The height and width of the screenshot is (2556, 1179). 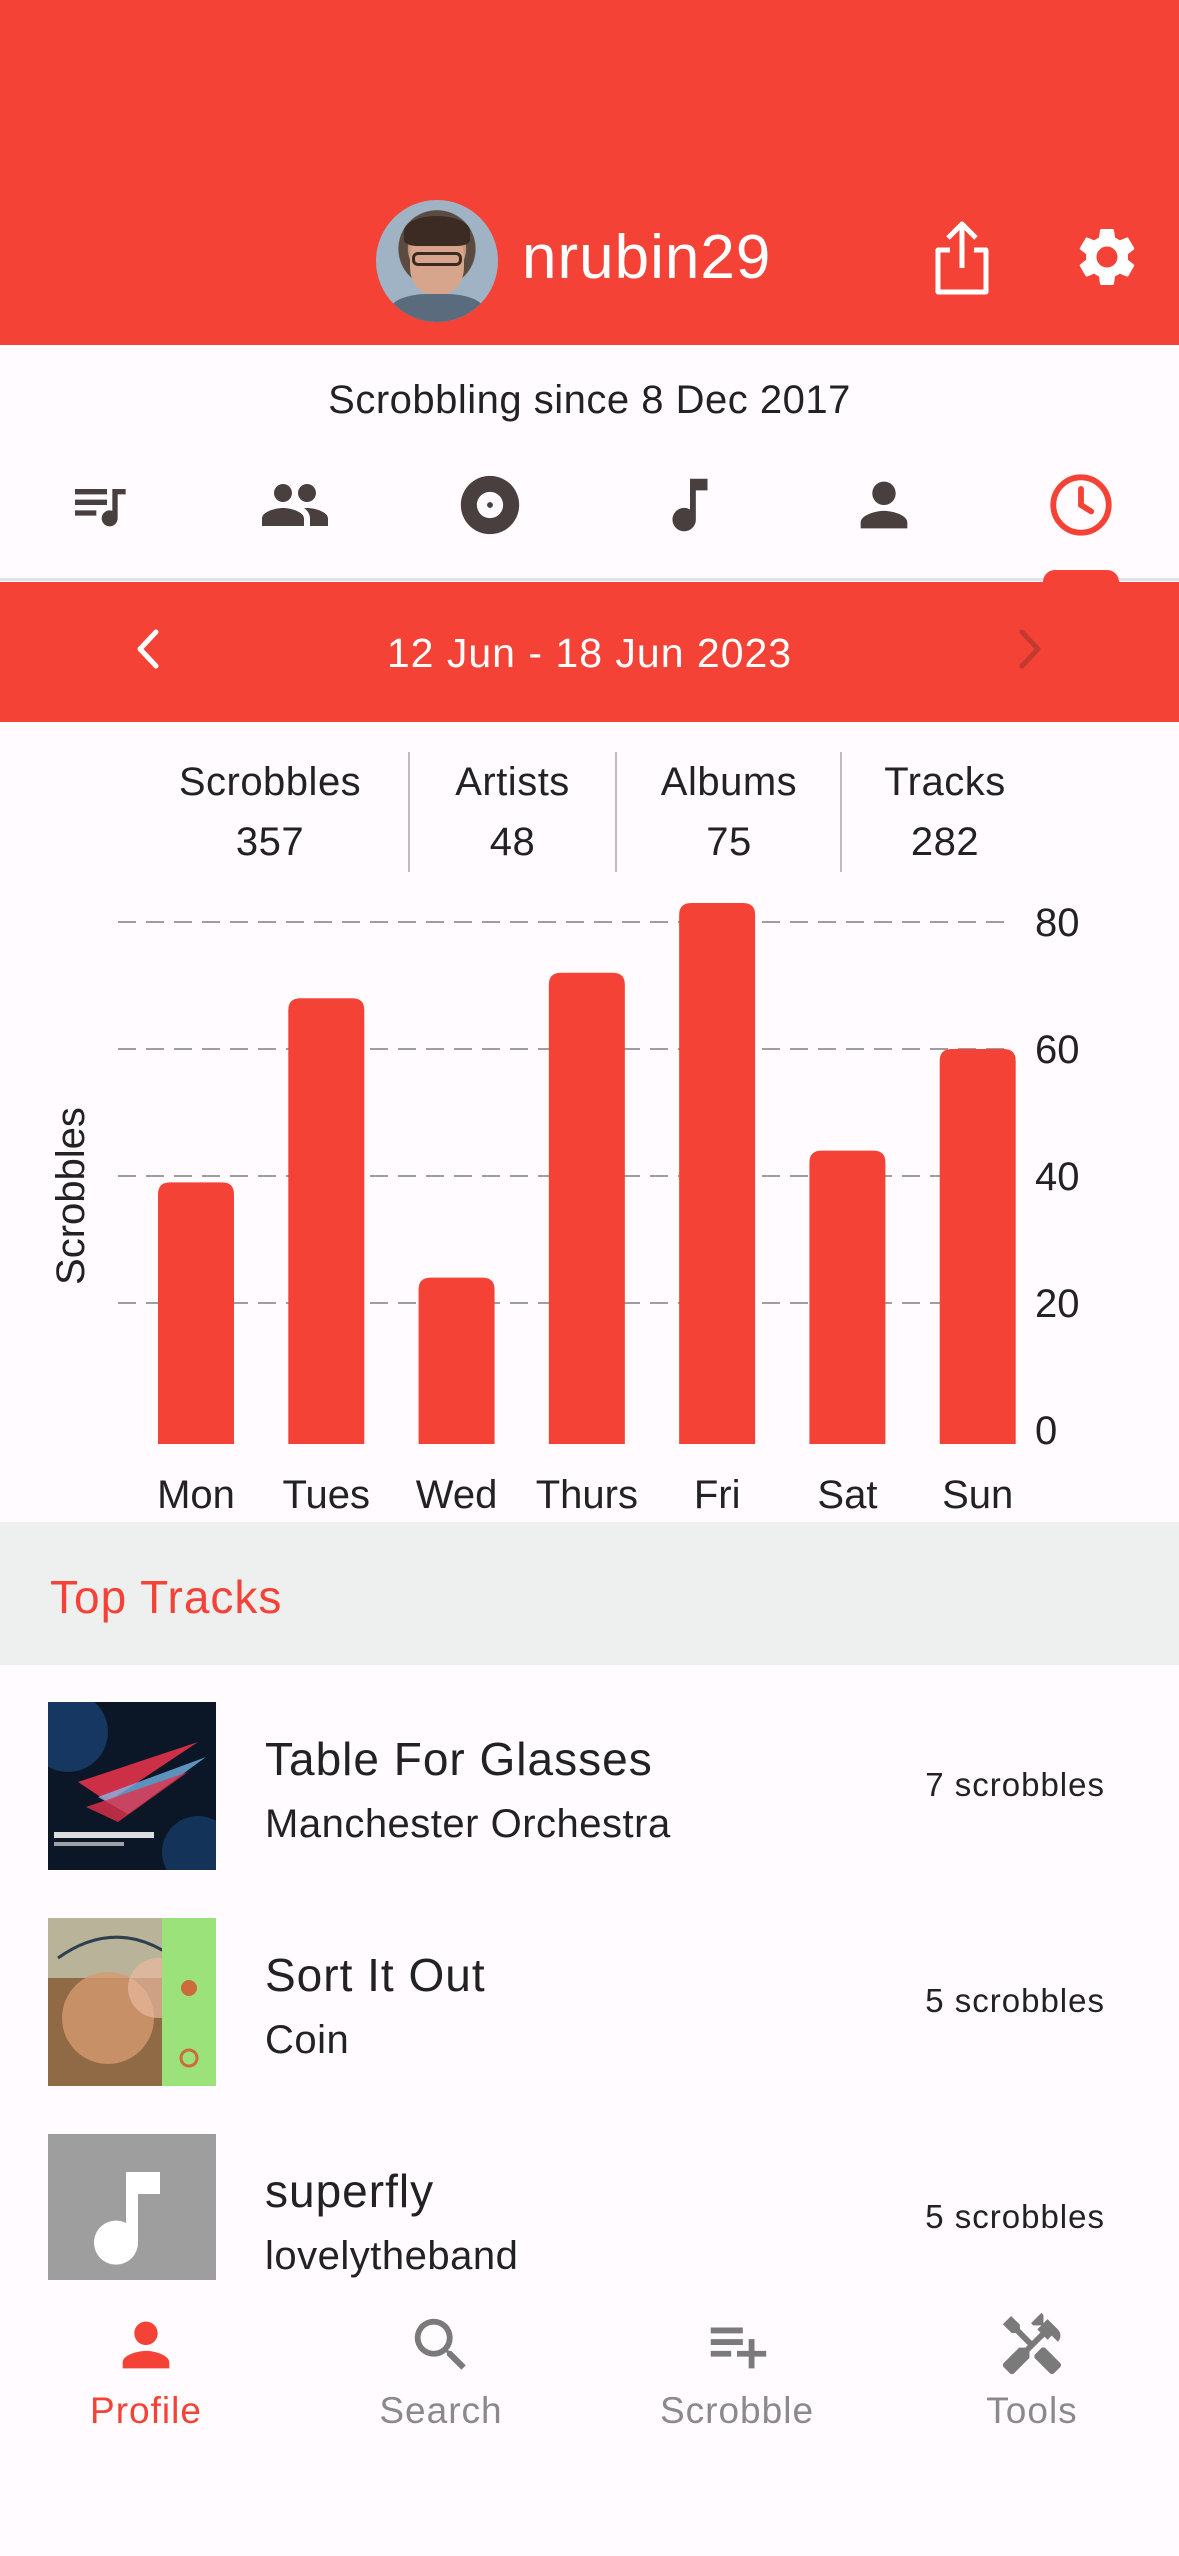 What do you see at coordinates (1030, 649) in the screenshot?
I see `chevron-right-icon` at bounding box center [1030, 649].